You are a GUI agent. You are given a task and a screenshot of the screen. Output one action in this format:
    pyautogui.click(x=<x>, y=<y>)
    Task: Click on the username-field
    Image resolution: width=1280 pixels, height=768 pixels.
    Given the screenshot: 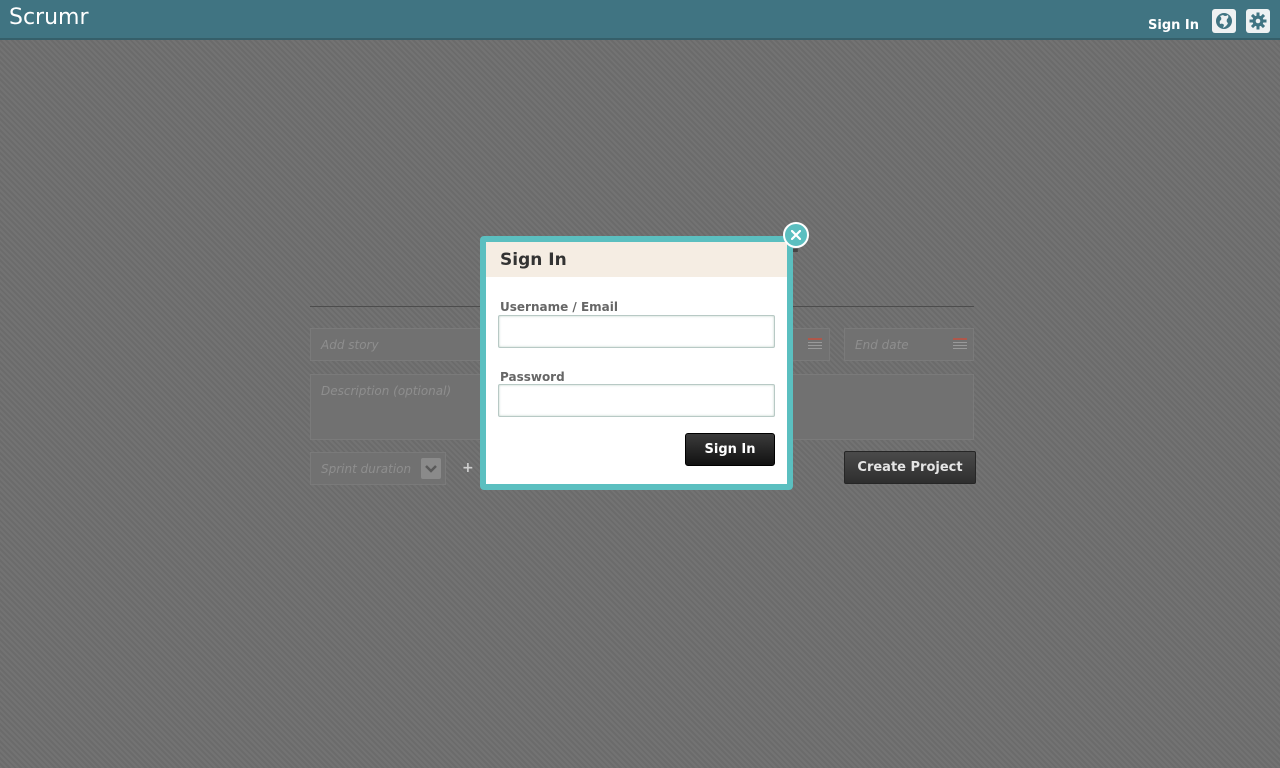 What is the action you would take?
    pyautogui.click(x=636, y=331)
    